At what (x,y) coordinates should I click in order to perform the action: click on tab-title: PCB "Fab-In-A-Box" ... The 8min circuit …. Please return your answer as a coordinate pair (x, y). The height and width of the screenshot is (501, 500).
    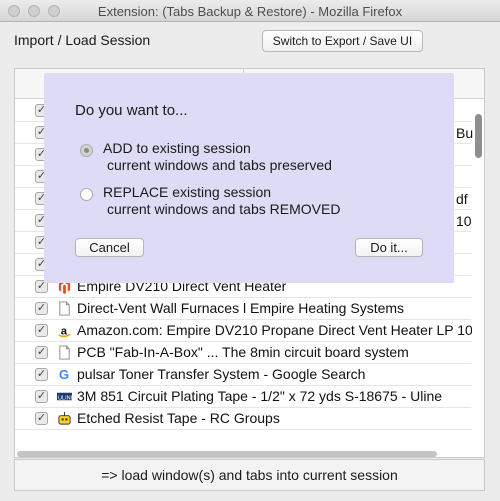
    Looking at the image, I should click on (243, 352).